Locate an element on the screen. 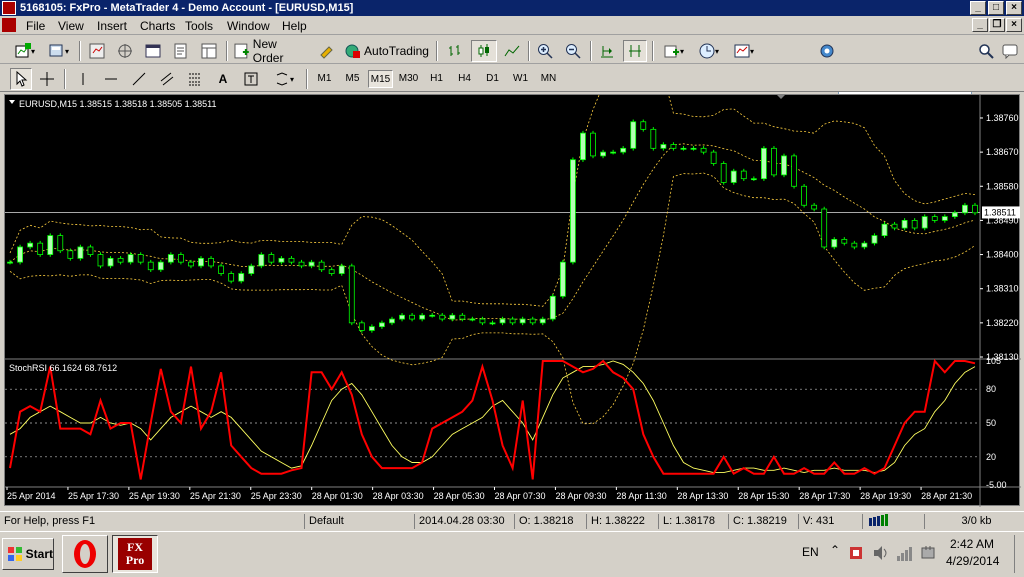 This screenshot has height=577, width=1024. fxpro-taskbar-button: FX Pro is located at coordinates (135, 554).